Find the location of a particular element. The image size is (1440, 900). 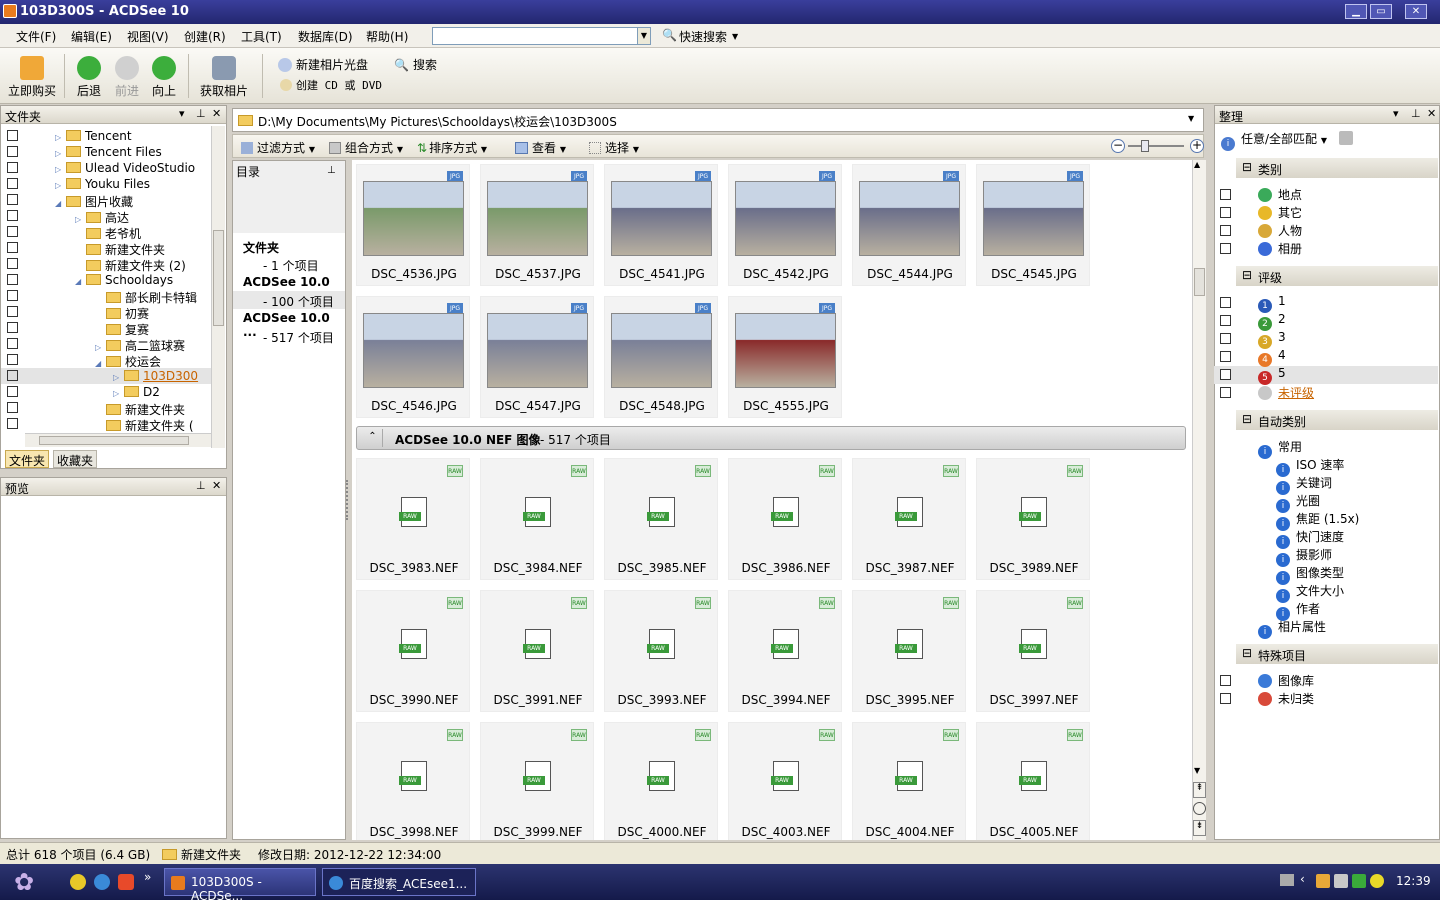

uncategorized-item: 未归类 is located at coordinates (1286, 699).